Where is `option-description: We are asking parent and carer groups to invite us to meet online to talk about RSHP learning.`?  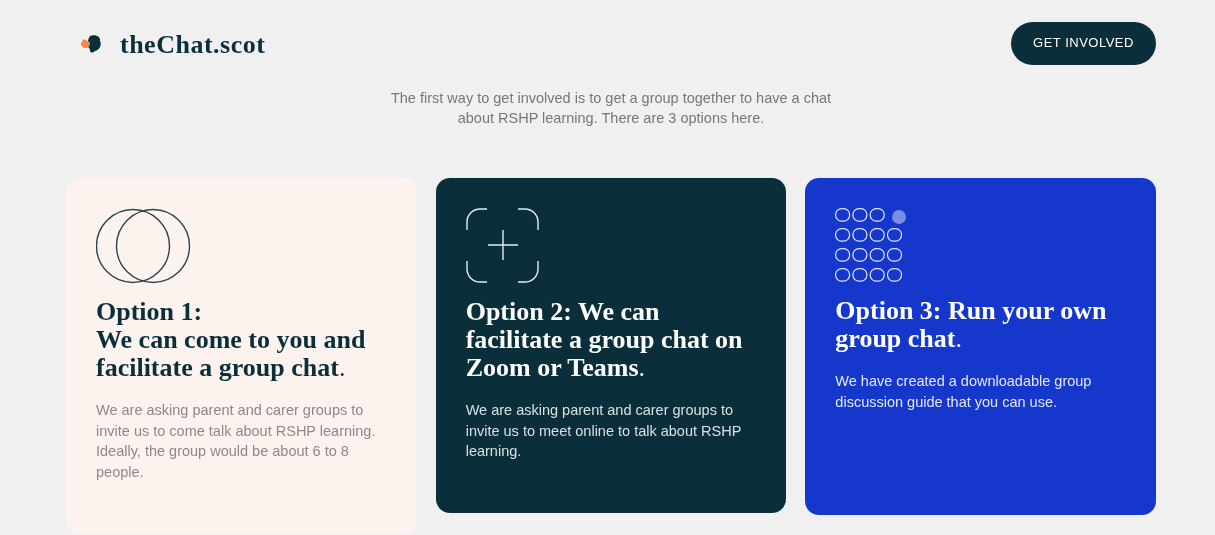
option-description: We are asking parent and carer groups to invite us to meet online to talk about RSHP learning. is located at coordinates (604, 431).